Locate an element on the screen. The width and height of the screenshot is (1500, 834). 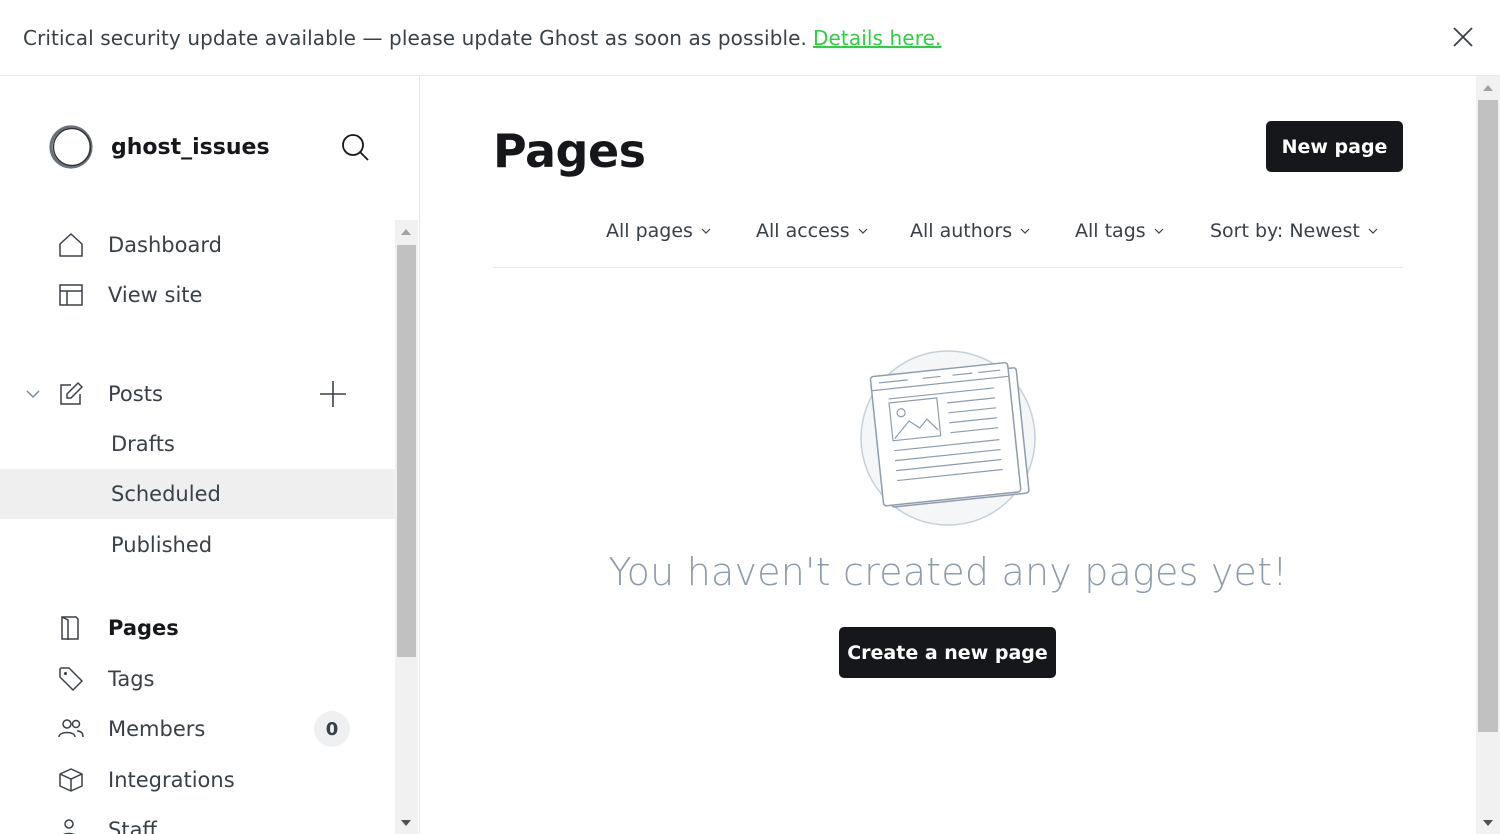
sidebar-item-label: Posts is located at coordinates (135, 394).